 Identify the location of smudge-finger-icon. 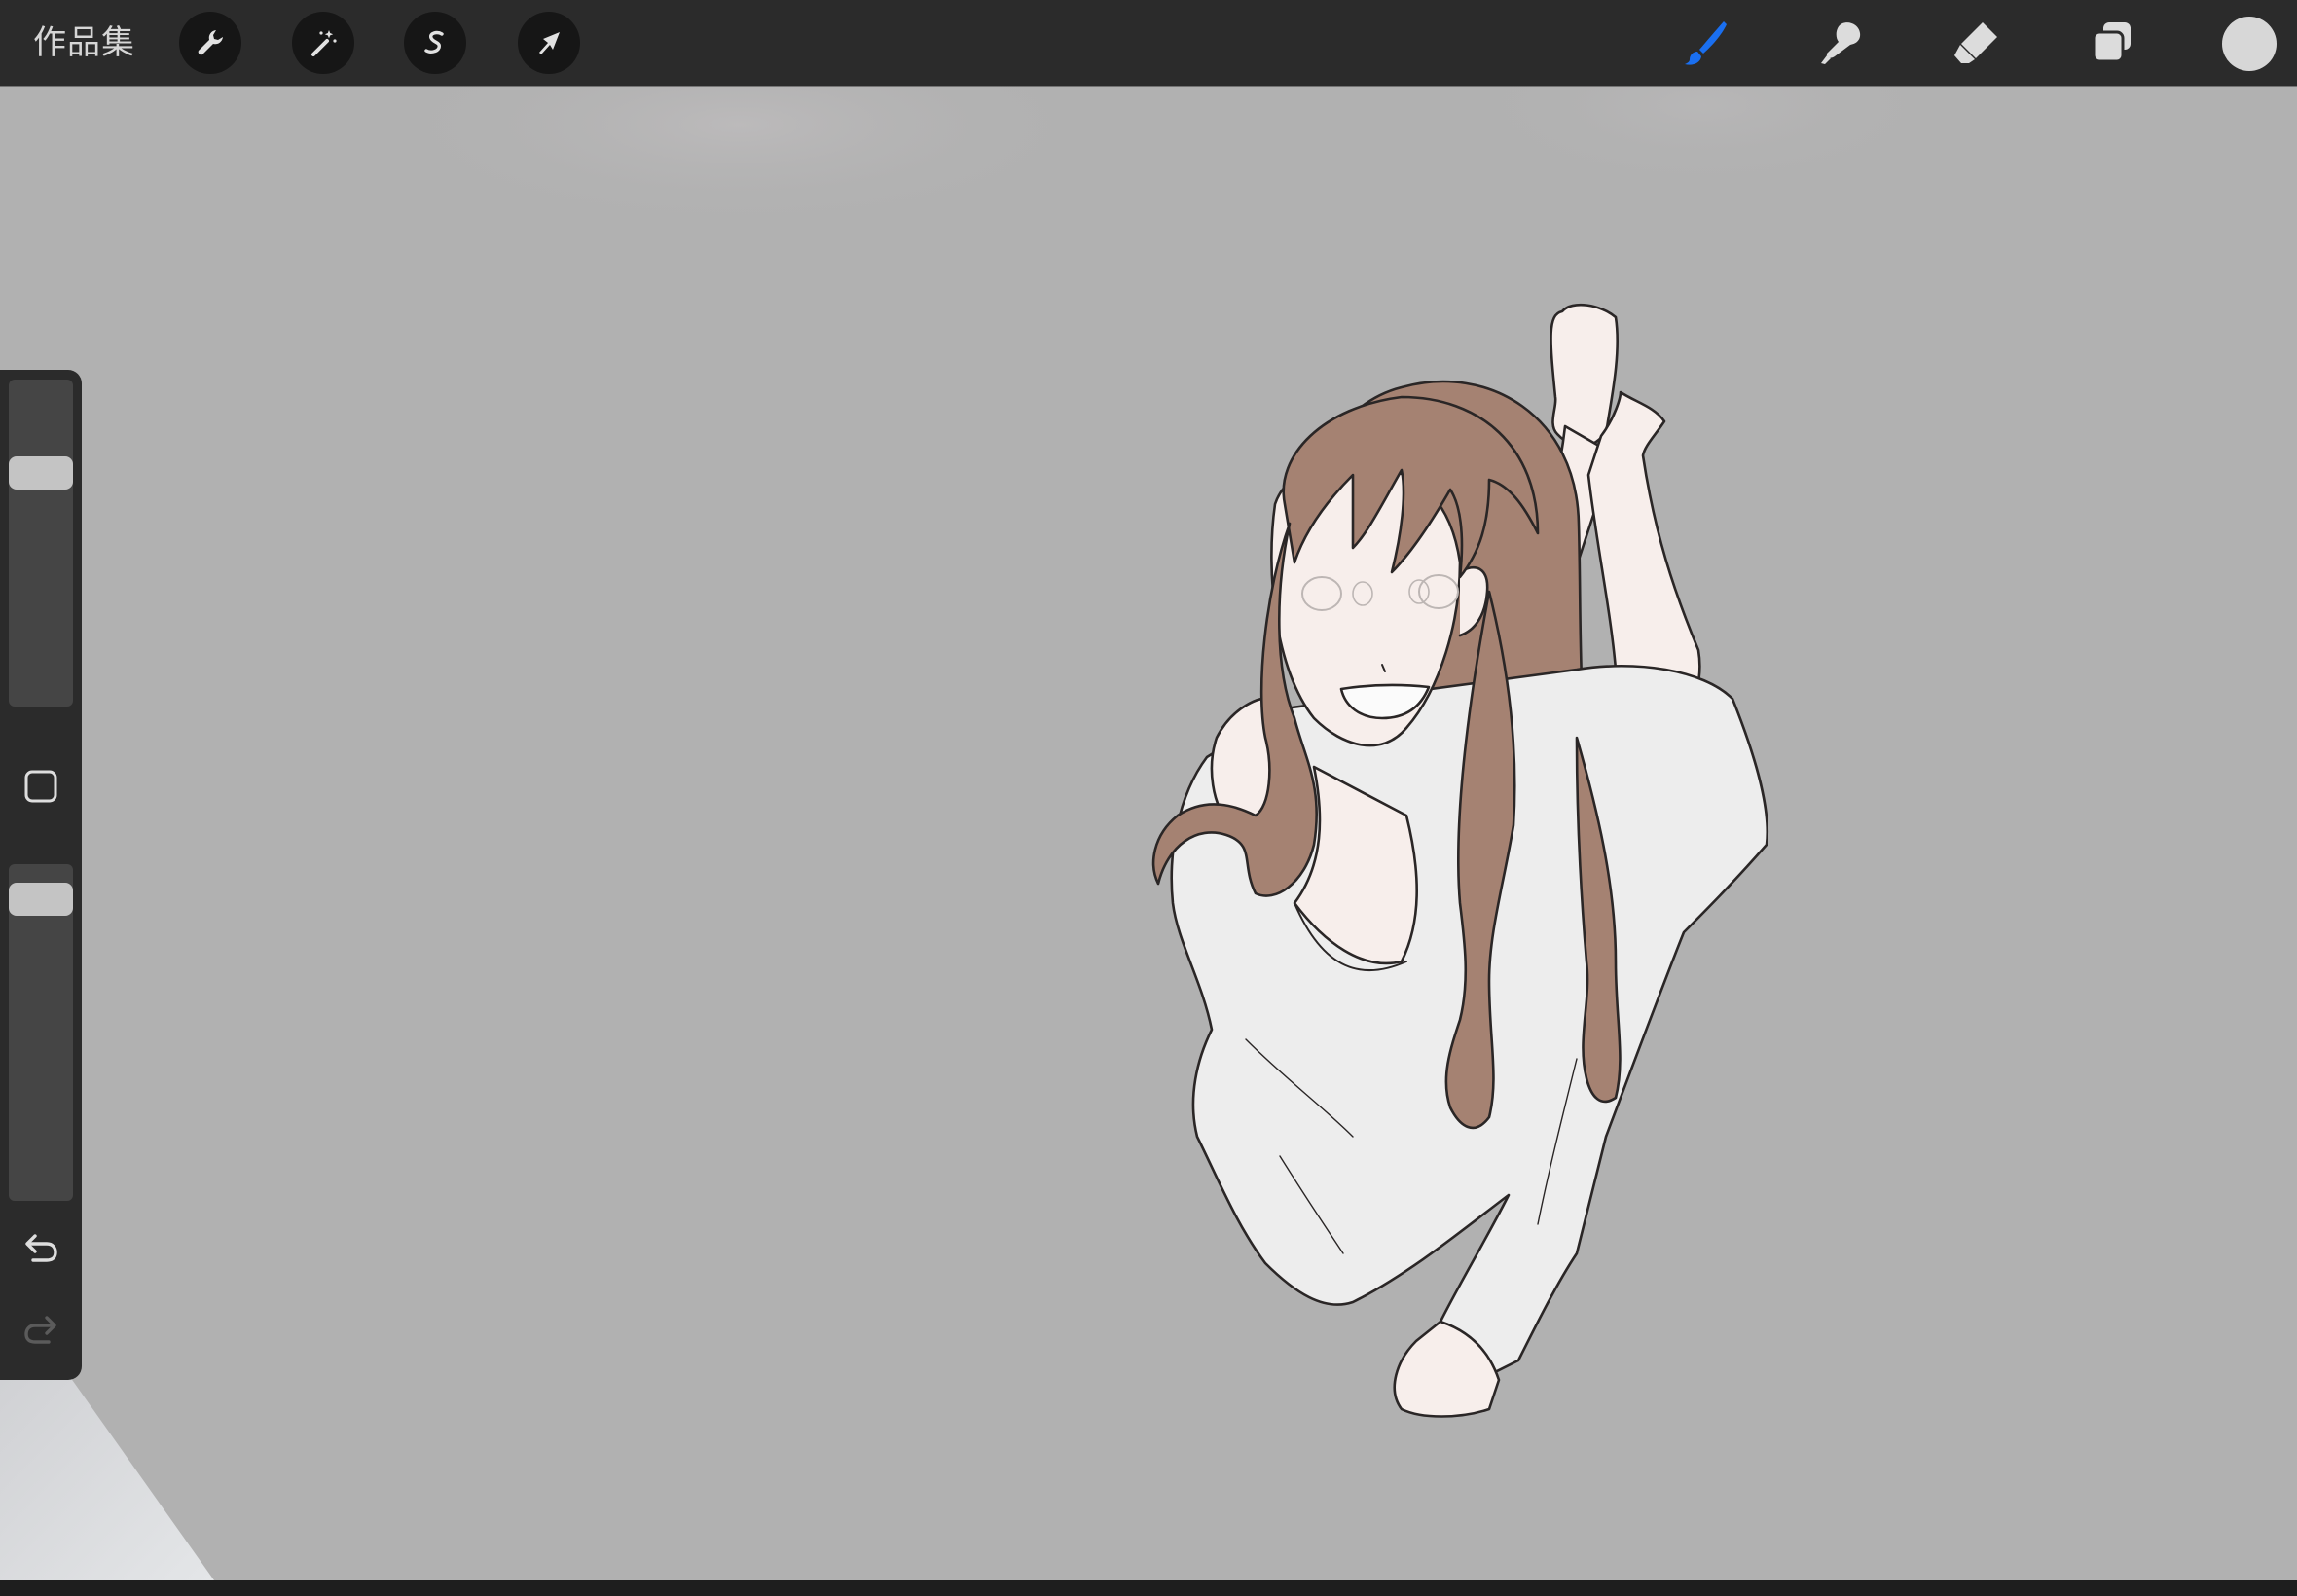
(1841, 43).